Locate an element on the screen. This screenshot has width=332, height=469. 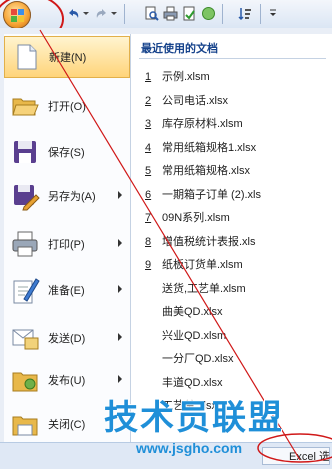
recent-file-item: 6 一期箱子订单 (2).xls is located at coordinates (203, 195).